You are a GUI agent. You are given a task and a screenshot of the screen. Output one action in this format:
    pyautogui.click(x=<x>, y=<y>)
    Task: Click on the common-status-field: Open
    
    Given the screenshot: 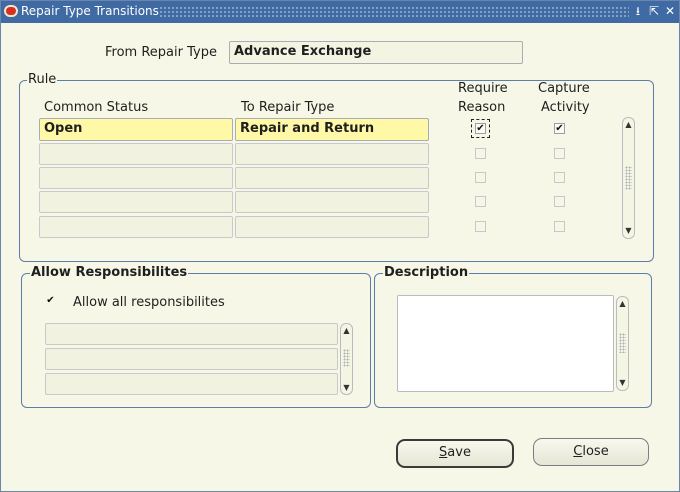 What is the action you would take?
    pyautogui.click(x=136, y=129)
    